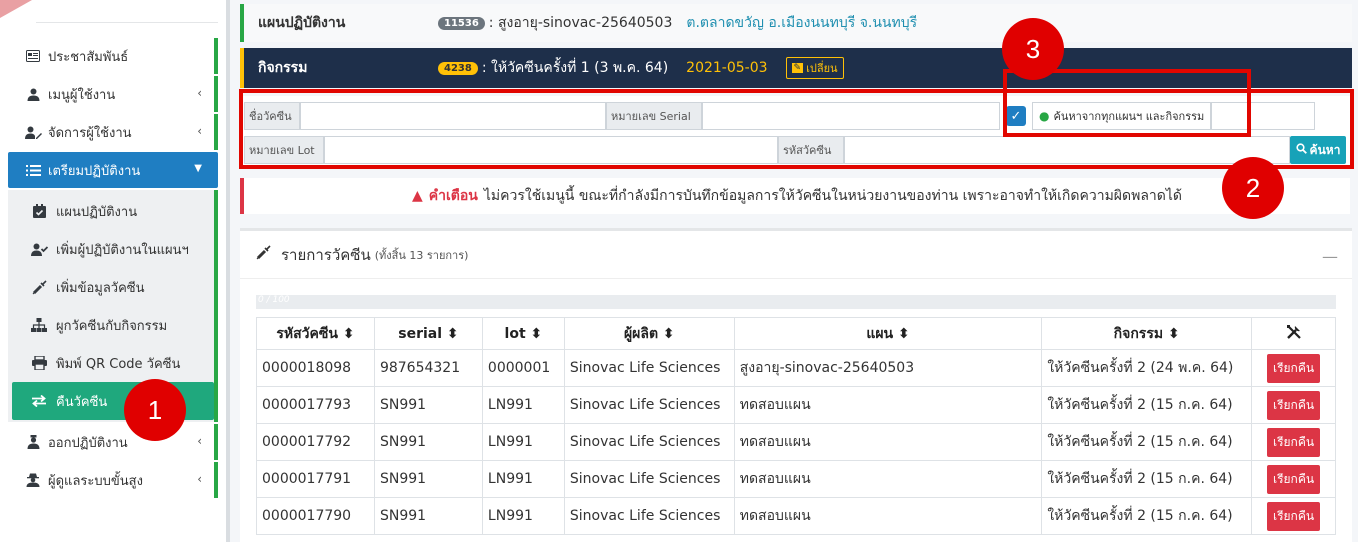 This screenshot has width=1358, height=542. I want to click on submenu-item-label: แผนปฏิบัติงาน, so click(97, 212).